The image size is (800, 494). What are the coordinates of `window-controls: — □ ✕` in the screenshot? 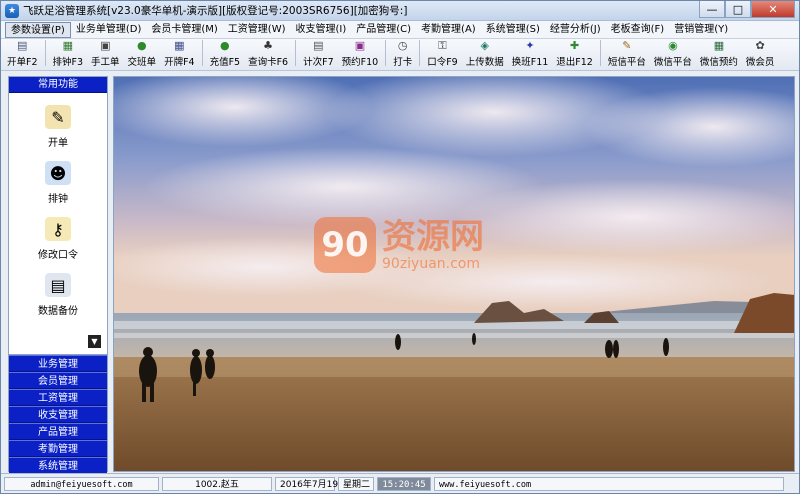 It's located at (747, 9).